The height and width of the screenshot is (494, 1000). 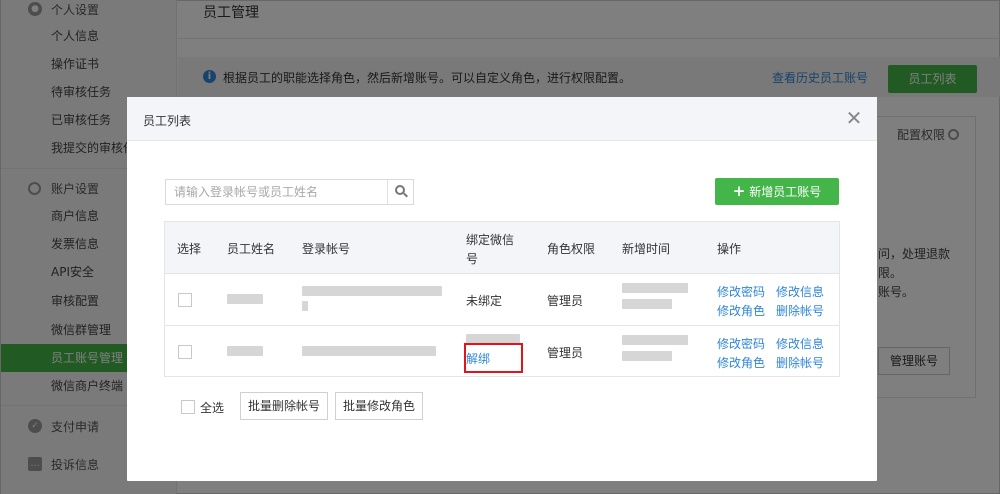 What do you see at coordinates (646, 249) in the screenshot?
I see `col-created: 新增时间` at bounding box center [646, 249].